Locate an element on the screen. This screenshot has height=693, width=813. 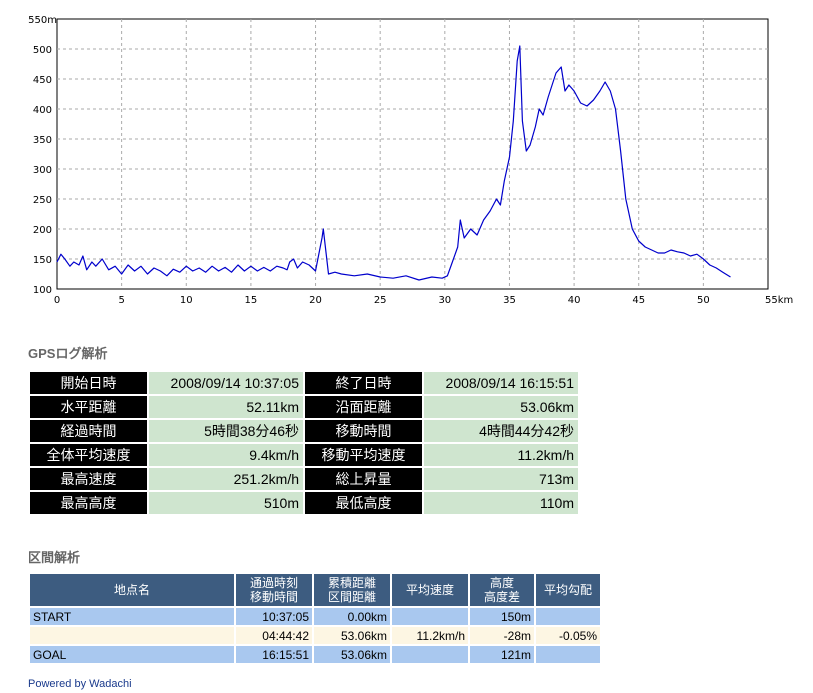
gps-value: 5時間38分46秒 is located at coordinates (226, 431).